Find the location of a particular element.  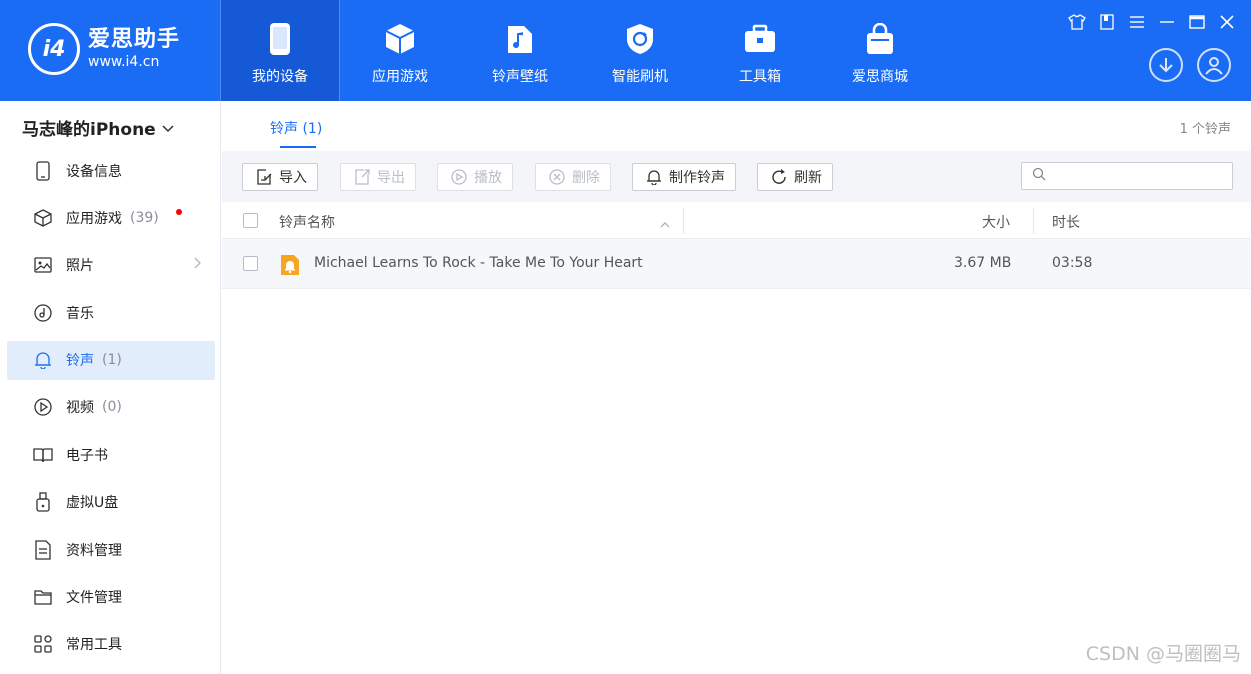

export-button: 导出 is located at coordinates (378, 177).